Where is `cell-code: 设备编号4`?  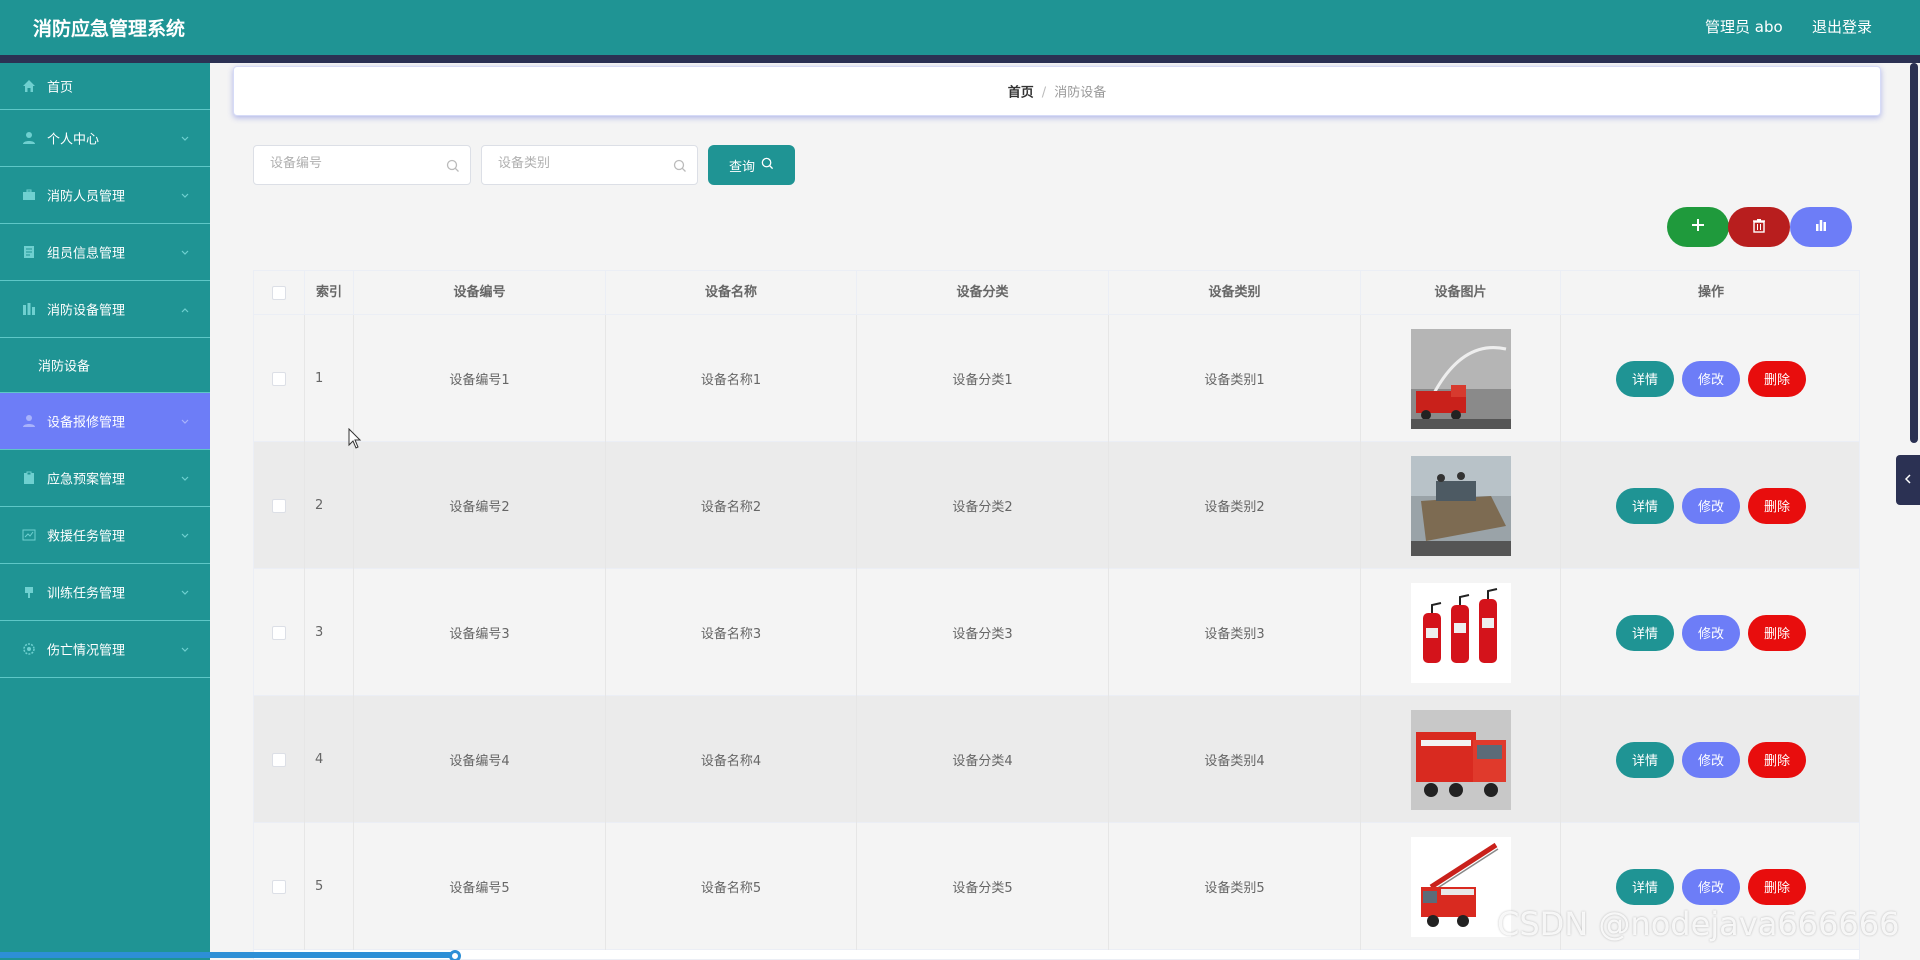 cell-code: 设备编号4 is located at coordinates (480, 759).